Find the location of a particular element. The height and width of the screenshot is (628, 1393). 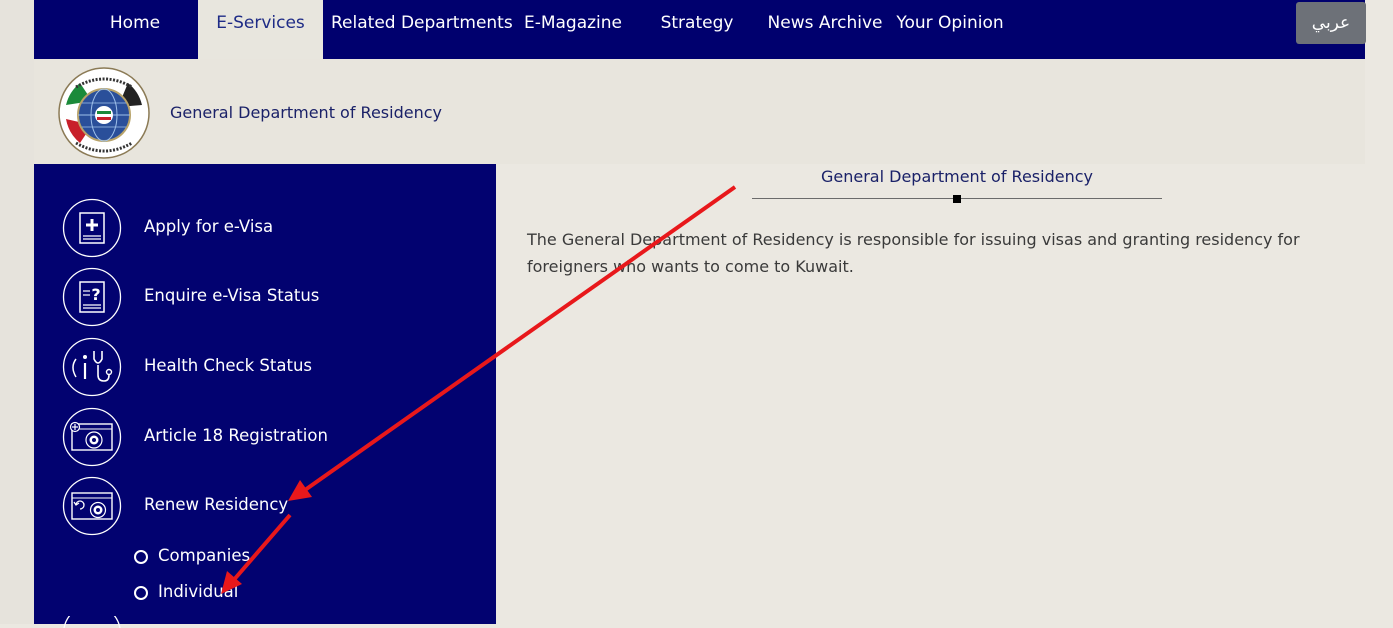

residency-emblem-icon is located at coordinates (104, 113).